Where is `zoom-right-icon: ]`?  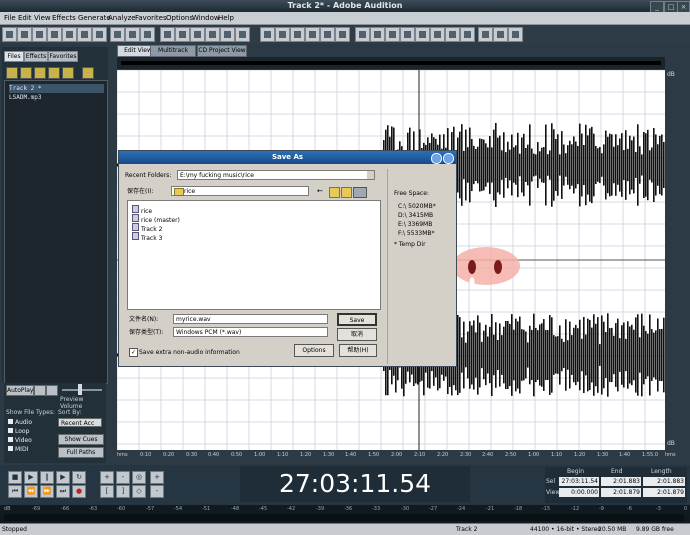
zoom-right-icon: ] is located at coordinates (123, 491).